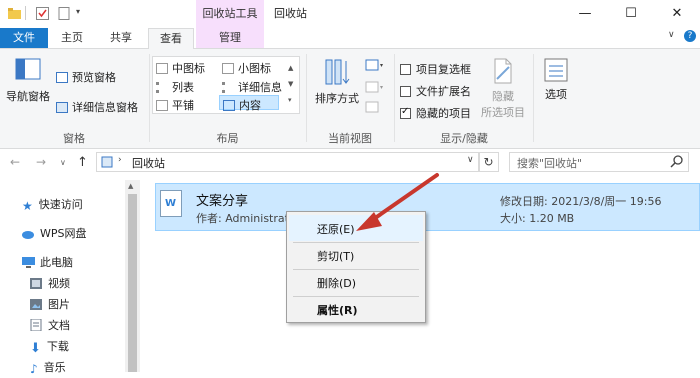  What do you see at coordinates (252, 87) in the screenshot?
I see `layout-details: 详细信息` at bounding box center [252, 87].